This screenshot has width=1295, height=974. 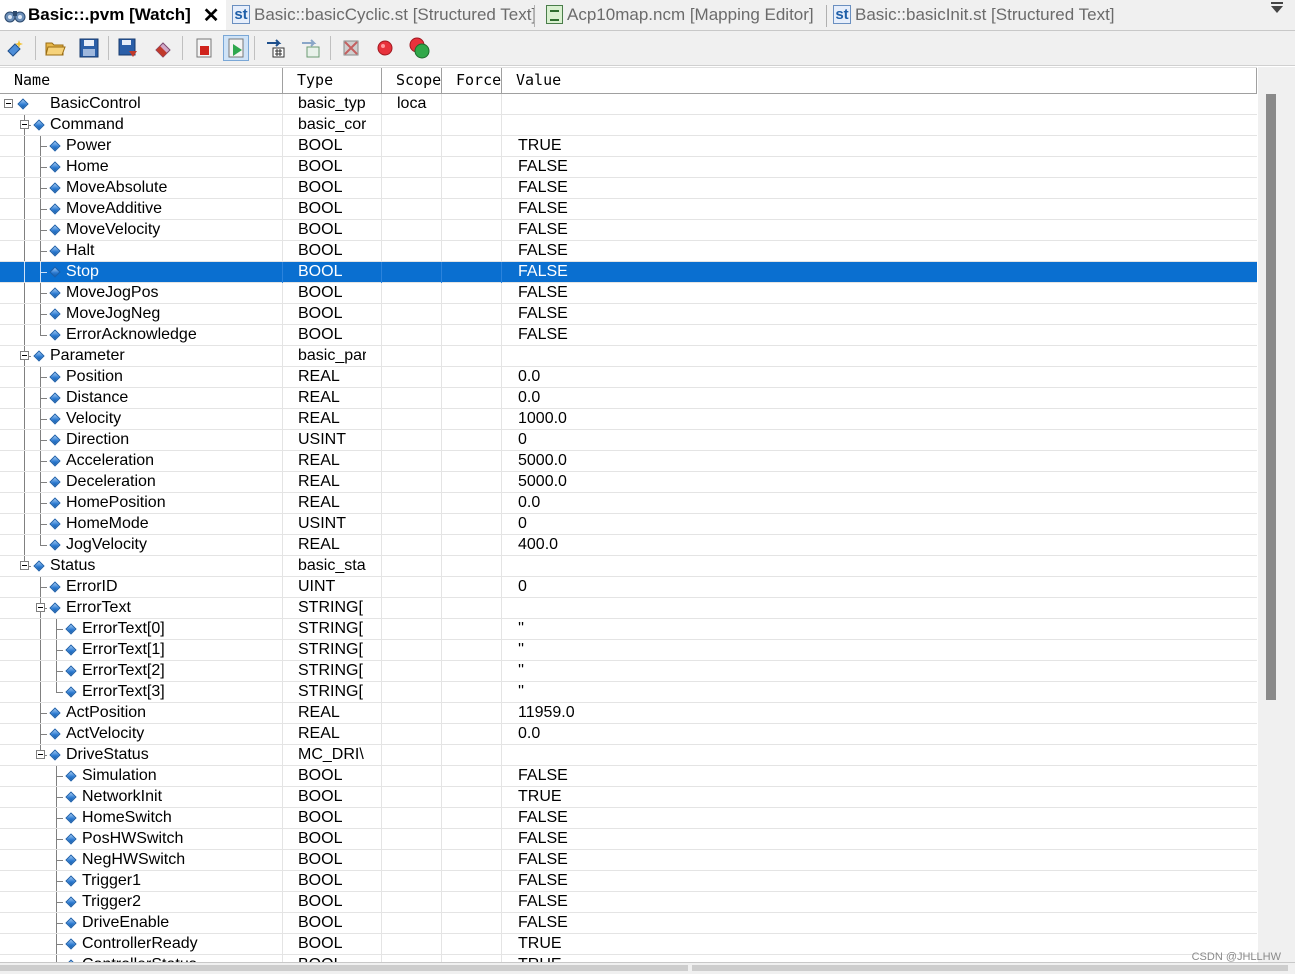 I want to click on watch-row: NetworkInit BOOL TRUE, so click(x=628, y=797).